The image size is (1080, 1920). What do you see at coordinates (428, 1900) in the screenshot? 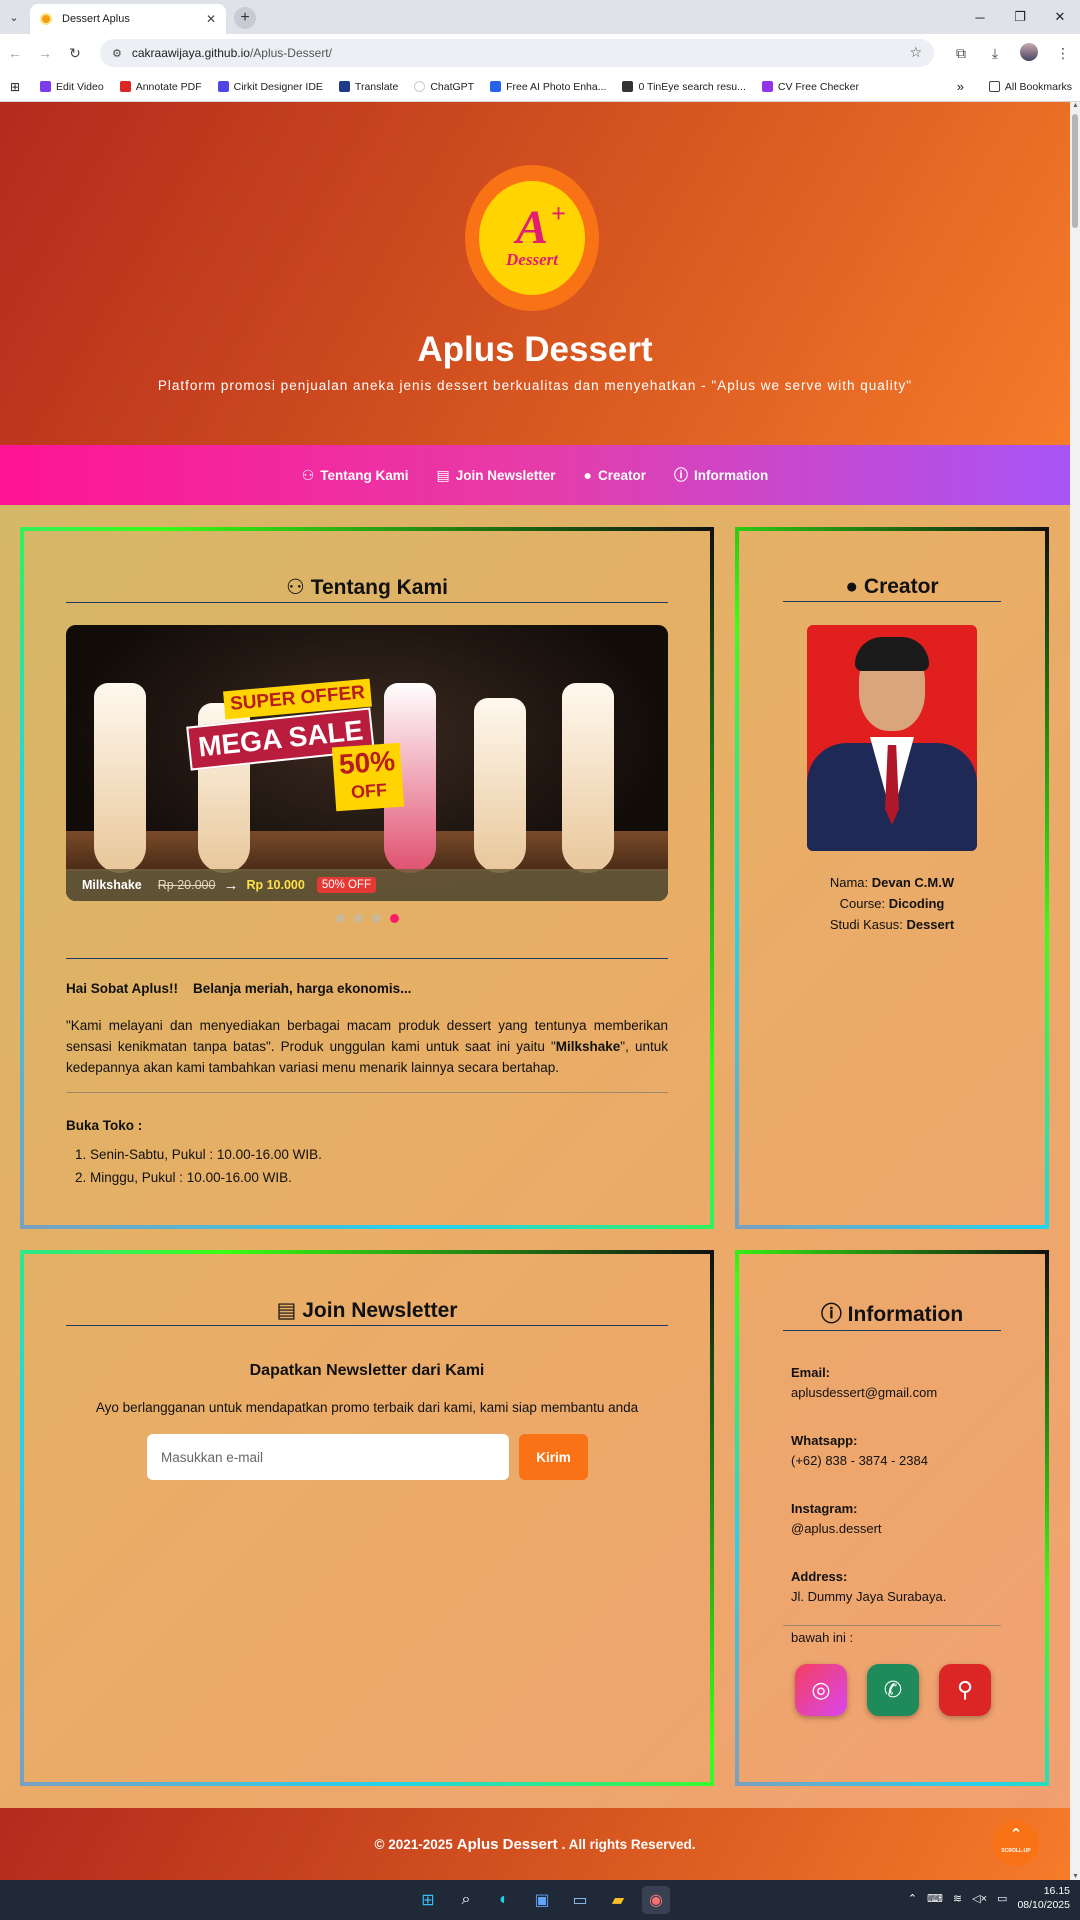
I see `windows-start-icon: ⊞` at bounding box center [428, 1900].